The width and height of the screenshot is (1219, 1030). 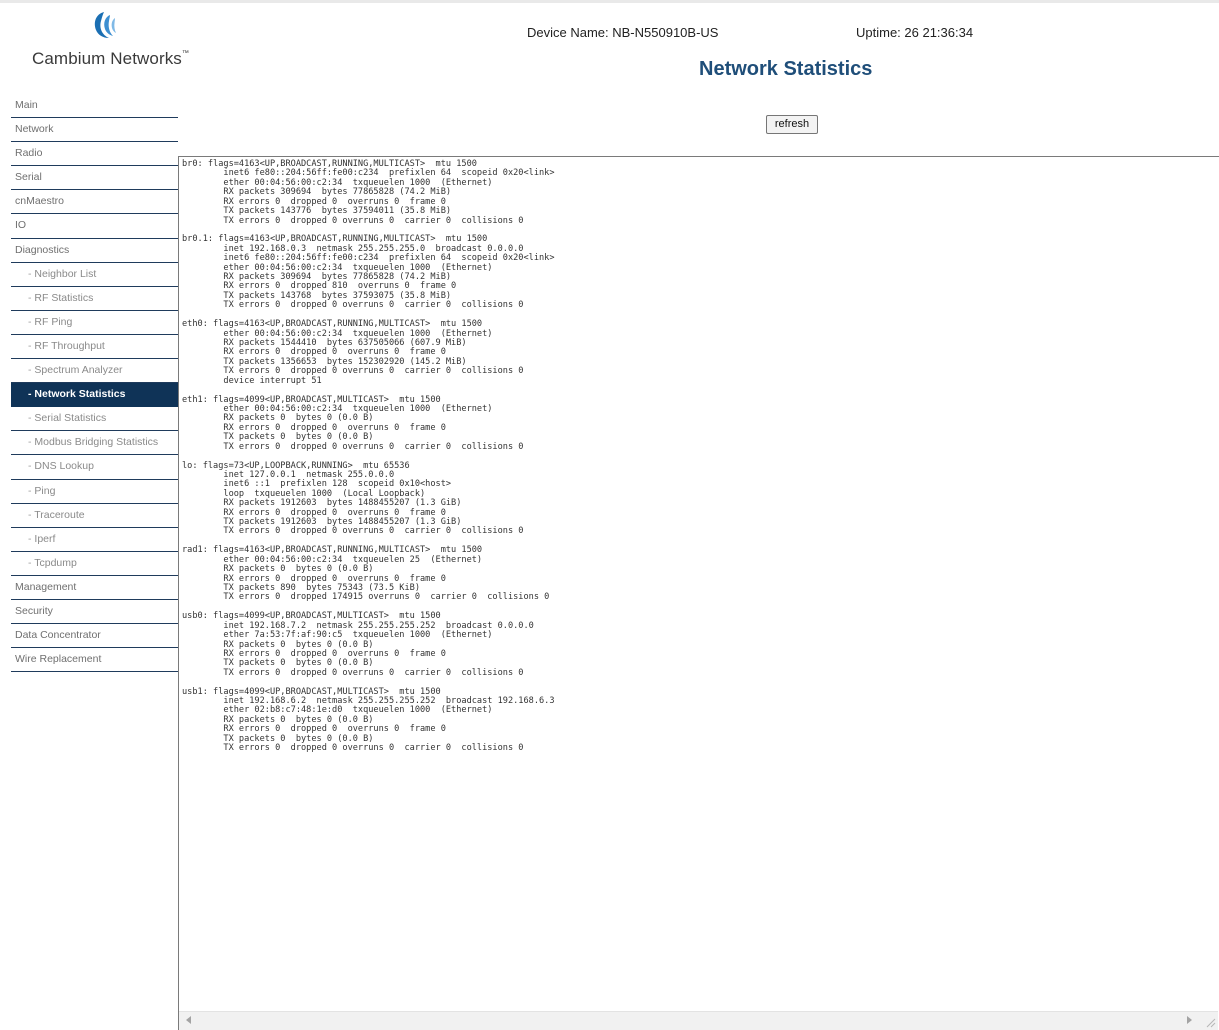 What do you see at coordinates (94, 347) in the screenshot?
I see `sidebar-item-rf-throughput: RF Throughput` at bounding box center [94, 347].